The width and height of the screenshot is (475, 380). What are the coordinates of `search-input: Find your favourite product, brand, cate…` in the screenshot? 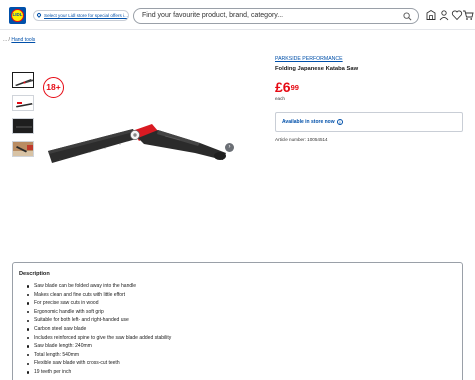 It's located at (212, 15).